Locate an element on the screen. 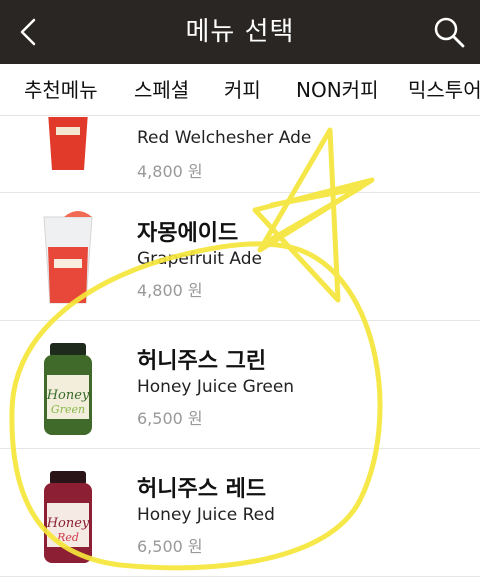 Image resolution: width=480 pixels, height=585 pixels. category-tabs: 추천메뉴 스페셜 커피 NON커피 믹스투어 is located at coordinates (240, 90).